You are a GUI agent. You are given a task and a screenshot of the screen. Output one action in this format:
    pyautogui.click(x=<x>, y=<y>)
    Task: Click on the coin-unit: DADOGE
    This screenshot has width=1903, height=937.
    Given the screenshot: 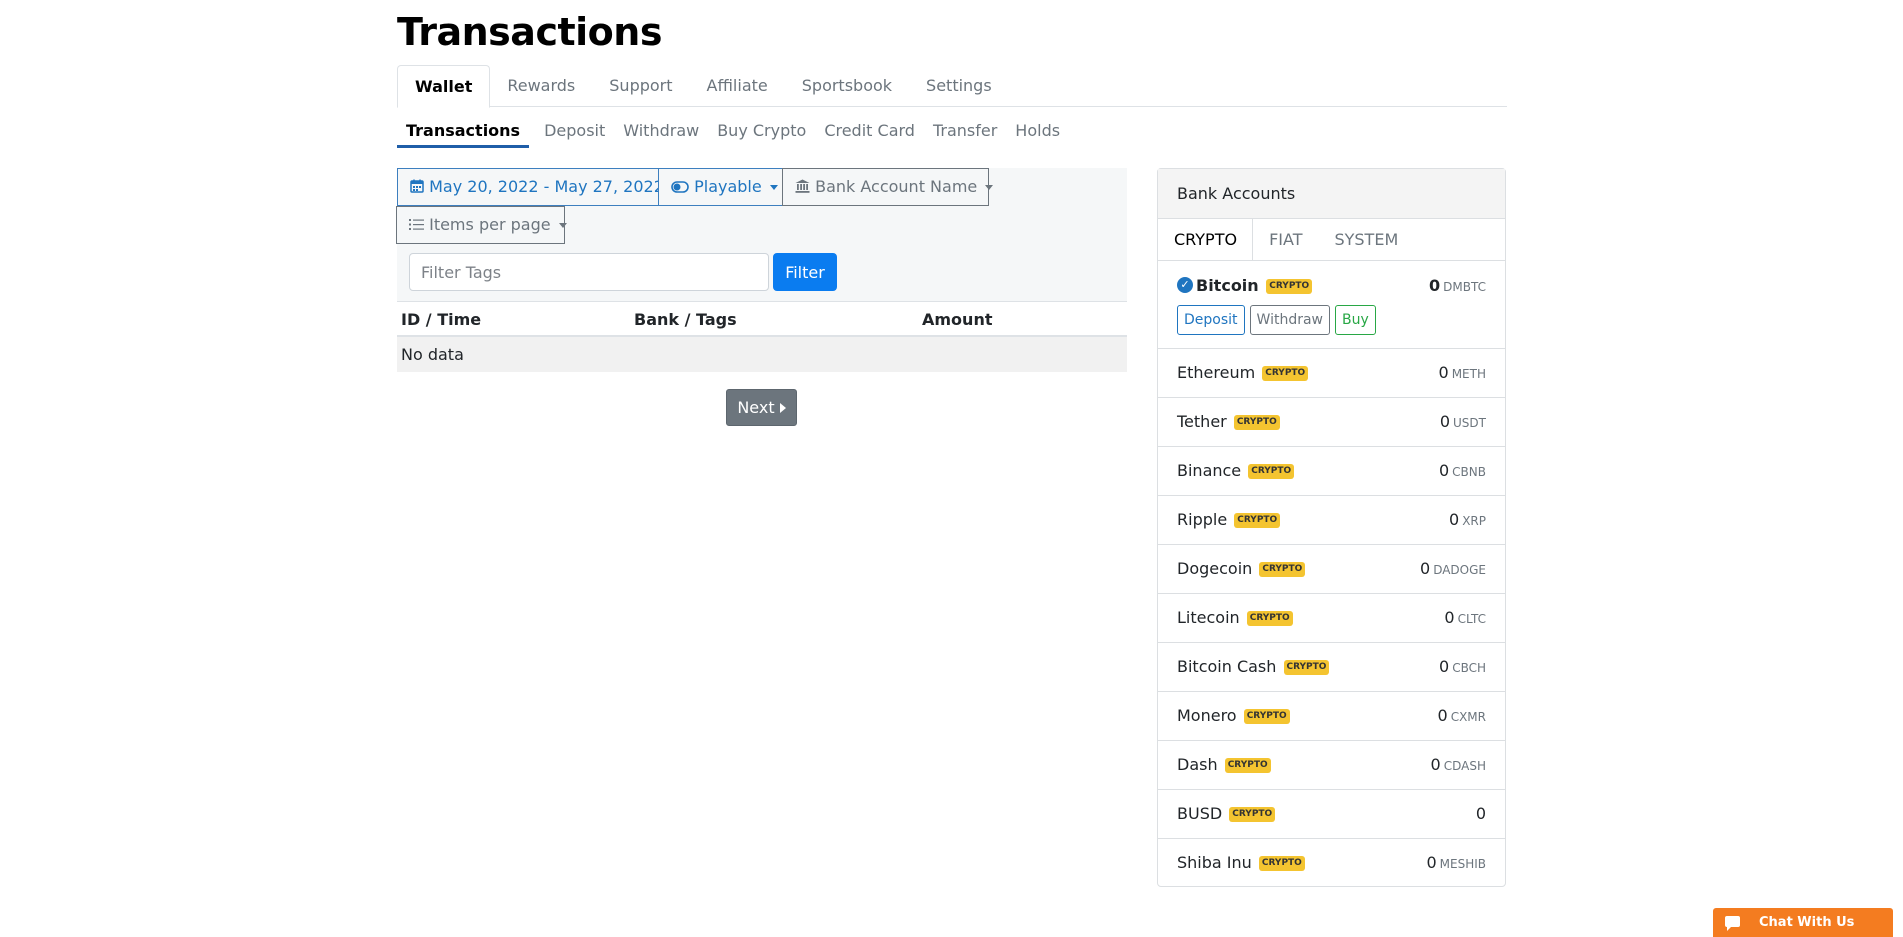 What is the action you would take?
    pyautogui.click(x=1459, y=570)
    